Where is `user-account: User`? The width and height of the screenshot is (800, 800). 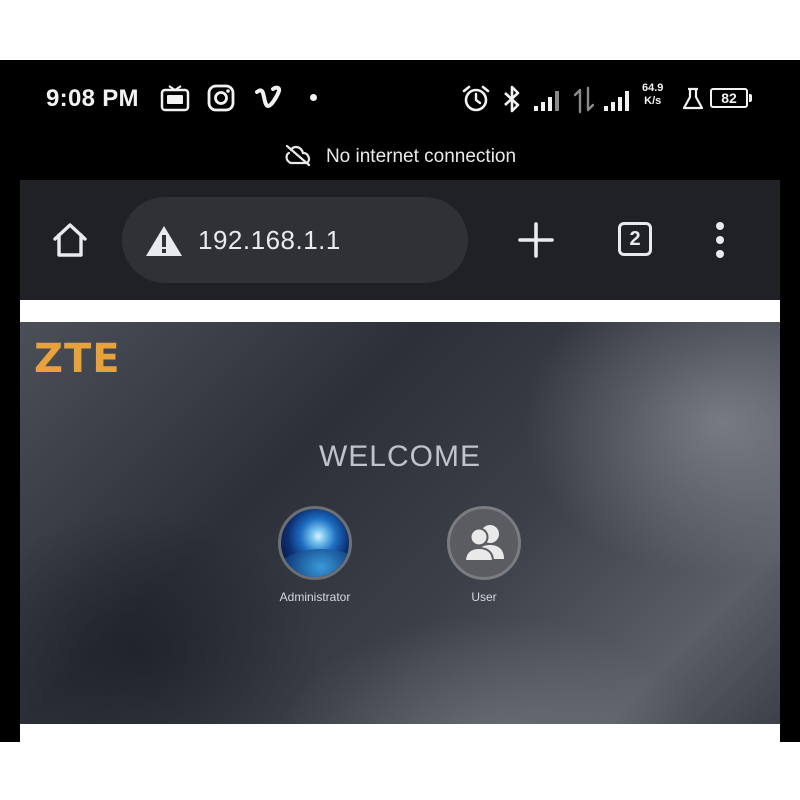
user-account: User is located at coordinates (484, 555).